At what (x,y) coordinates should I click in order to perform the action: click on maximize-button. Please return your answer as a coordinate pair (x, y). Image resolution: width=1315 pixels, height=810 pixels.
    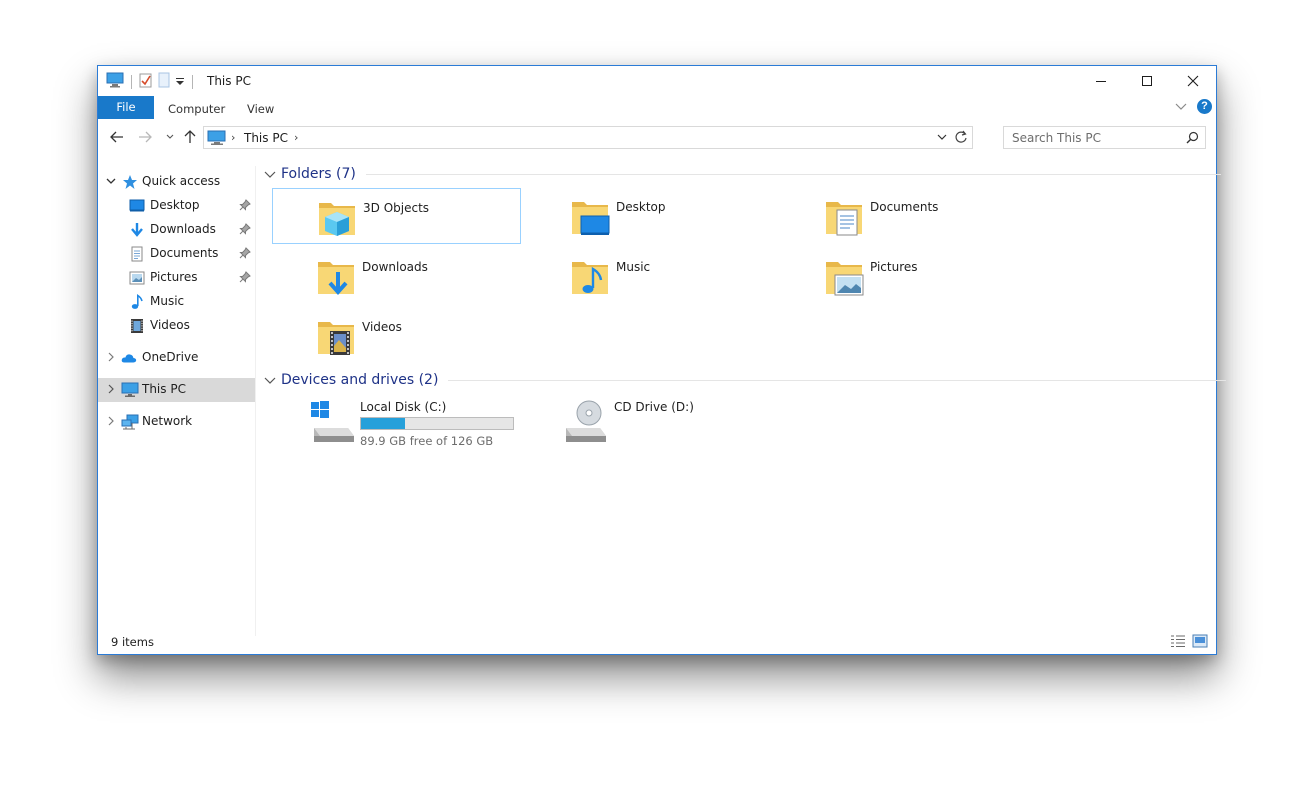
    Looking at the image, I should click on (1147, 80).